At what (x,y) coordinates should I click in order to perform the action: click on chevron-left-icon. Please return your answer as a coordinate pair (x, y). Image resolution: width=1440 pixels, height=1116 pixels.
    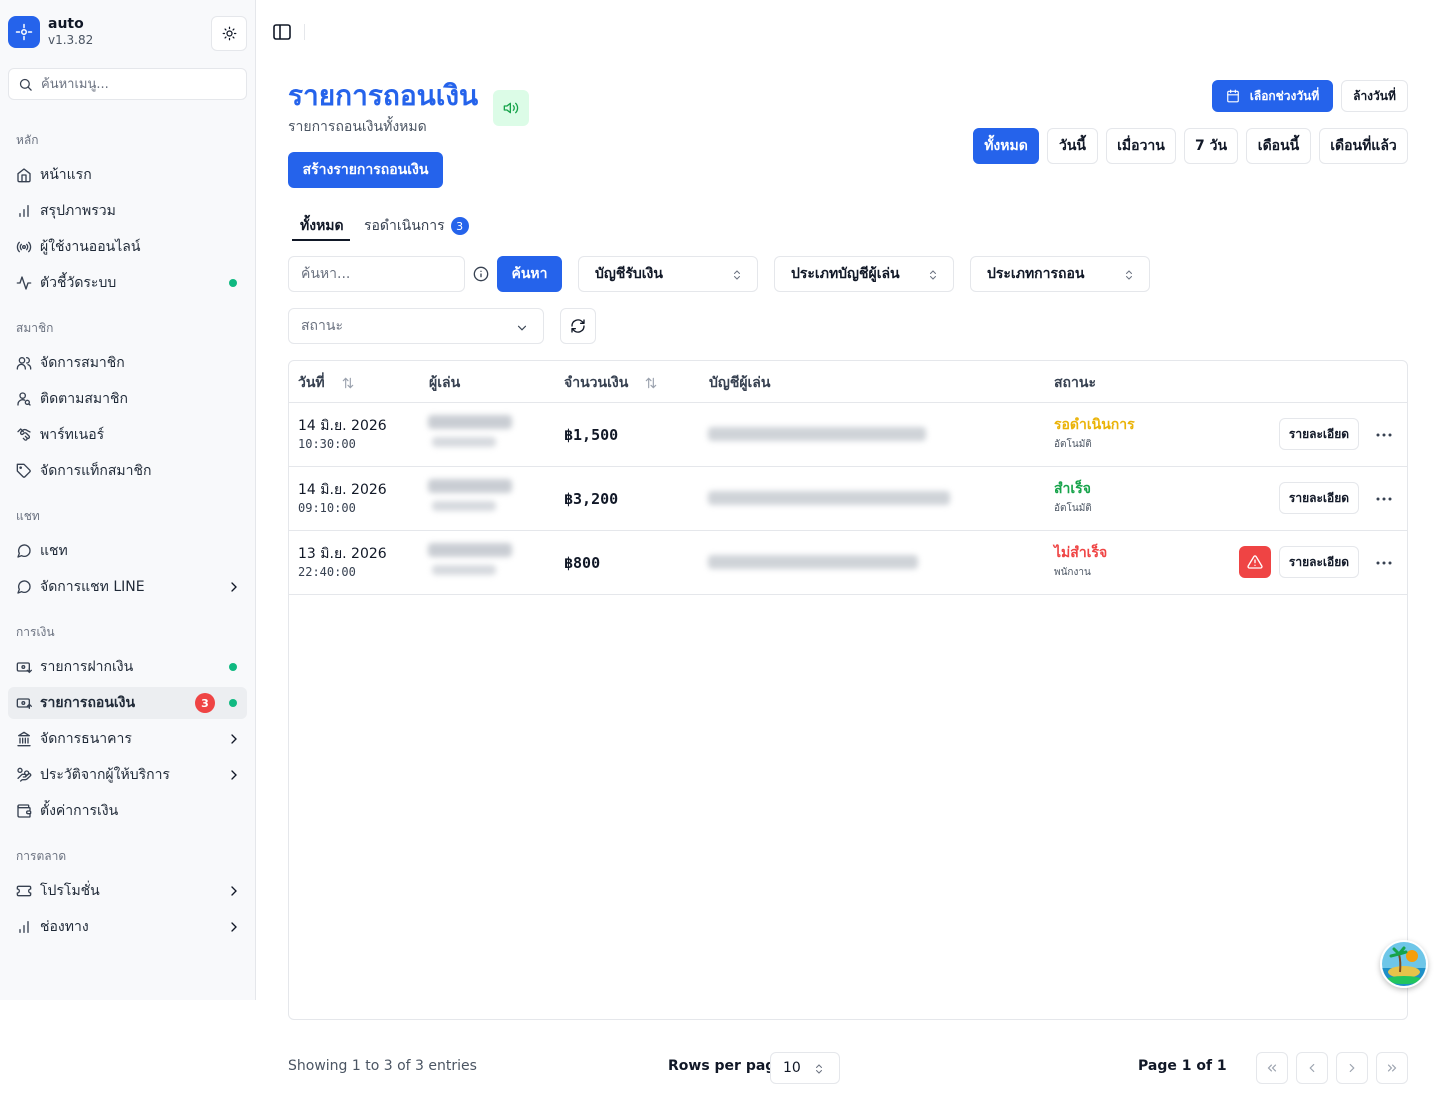
    Looking at the image, I should click on (1312, 1068).